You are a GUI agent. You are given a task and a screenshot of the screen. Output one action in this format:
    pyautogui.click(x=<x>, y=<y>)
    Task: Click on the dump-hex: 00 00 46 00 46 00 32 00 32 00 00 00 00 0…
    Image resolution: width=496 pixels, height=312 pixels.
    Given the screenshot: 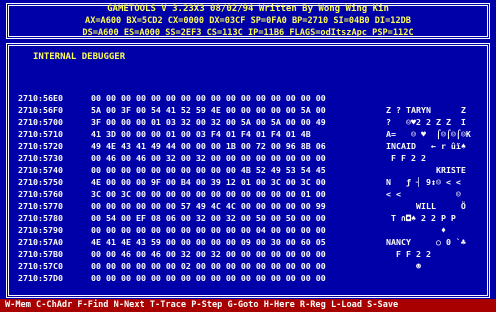 What is the action you would take?
    pyautogui.click(x=208, y=254)
    